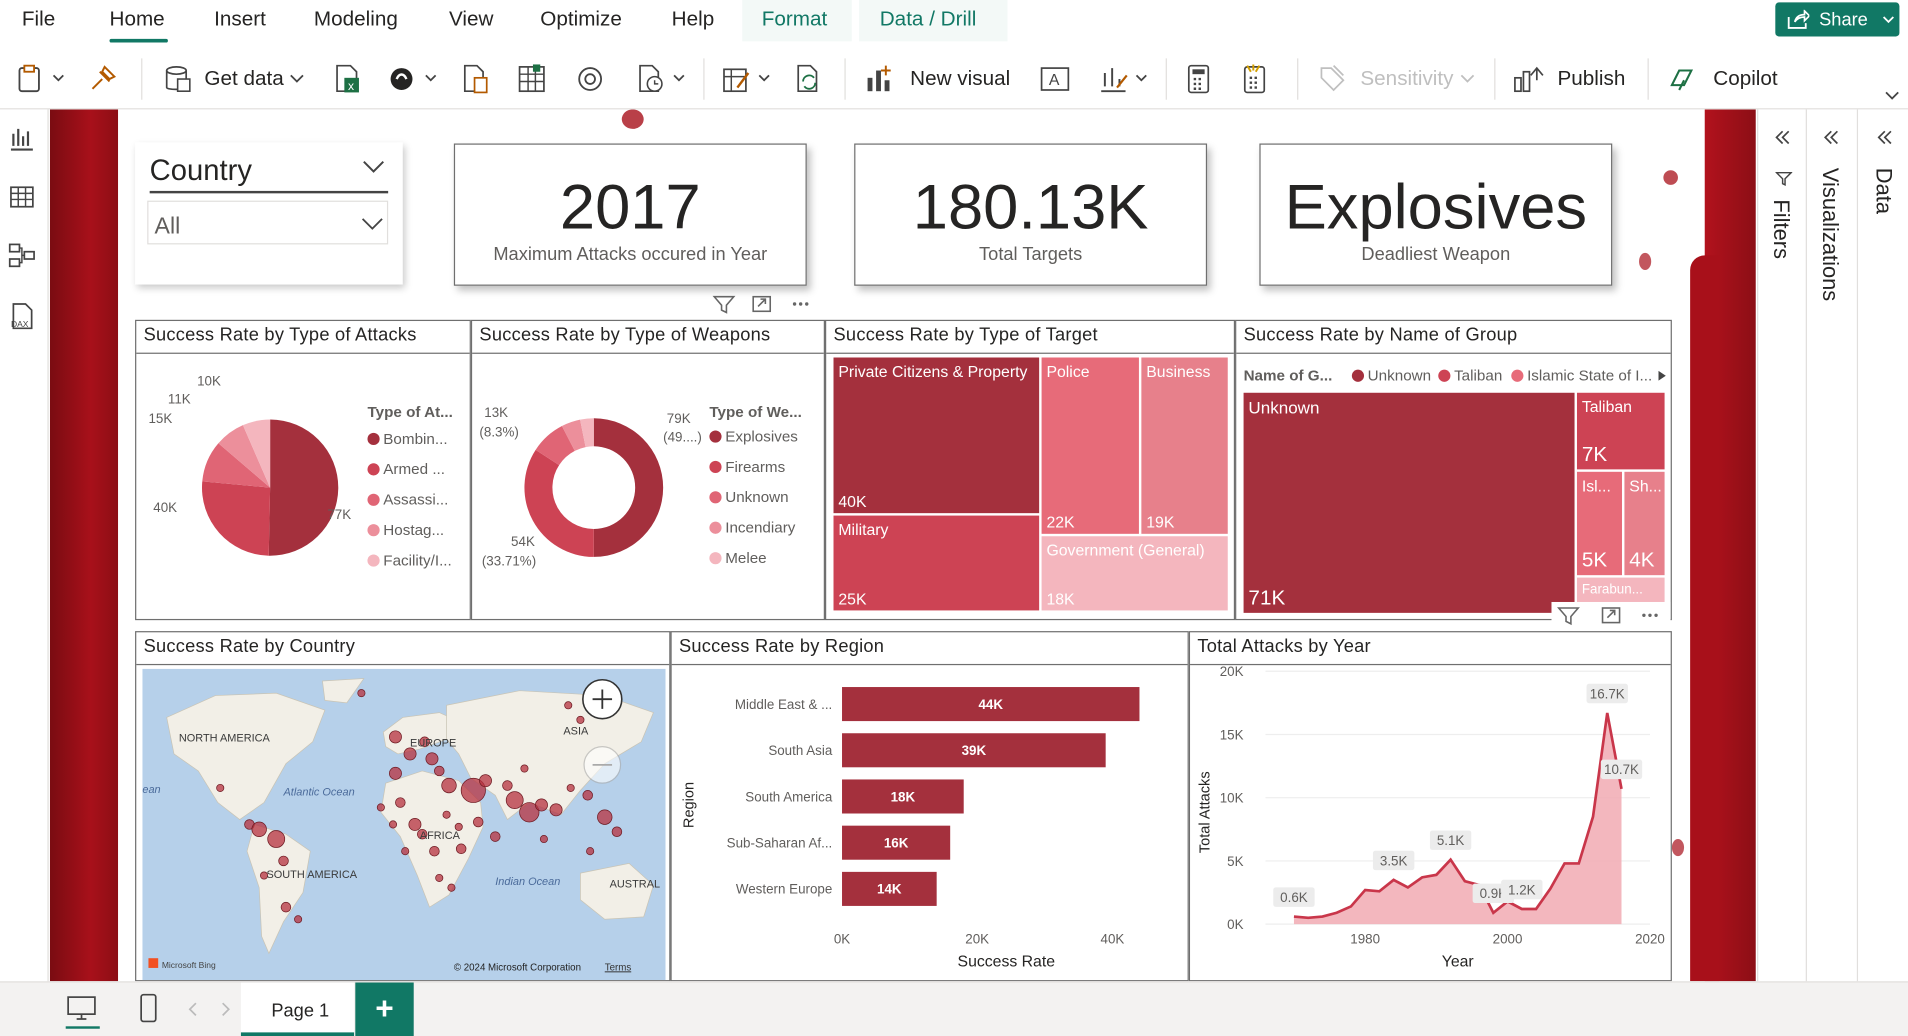 The image size is (1908, 1036). What do you see at coordinates (1409, 502) in the screenshot?
I see `treemap-cell: Unknown 71K` at bounding box center [1409, 502].